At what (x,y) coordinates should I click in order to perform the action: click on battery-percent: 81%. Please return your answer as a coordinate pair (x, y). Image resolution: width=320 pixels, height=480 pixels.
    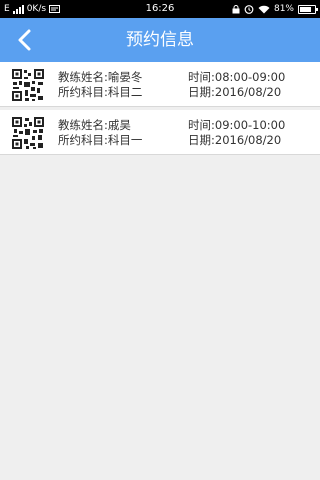
    Looking at the image, I should click on (283, 9).